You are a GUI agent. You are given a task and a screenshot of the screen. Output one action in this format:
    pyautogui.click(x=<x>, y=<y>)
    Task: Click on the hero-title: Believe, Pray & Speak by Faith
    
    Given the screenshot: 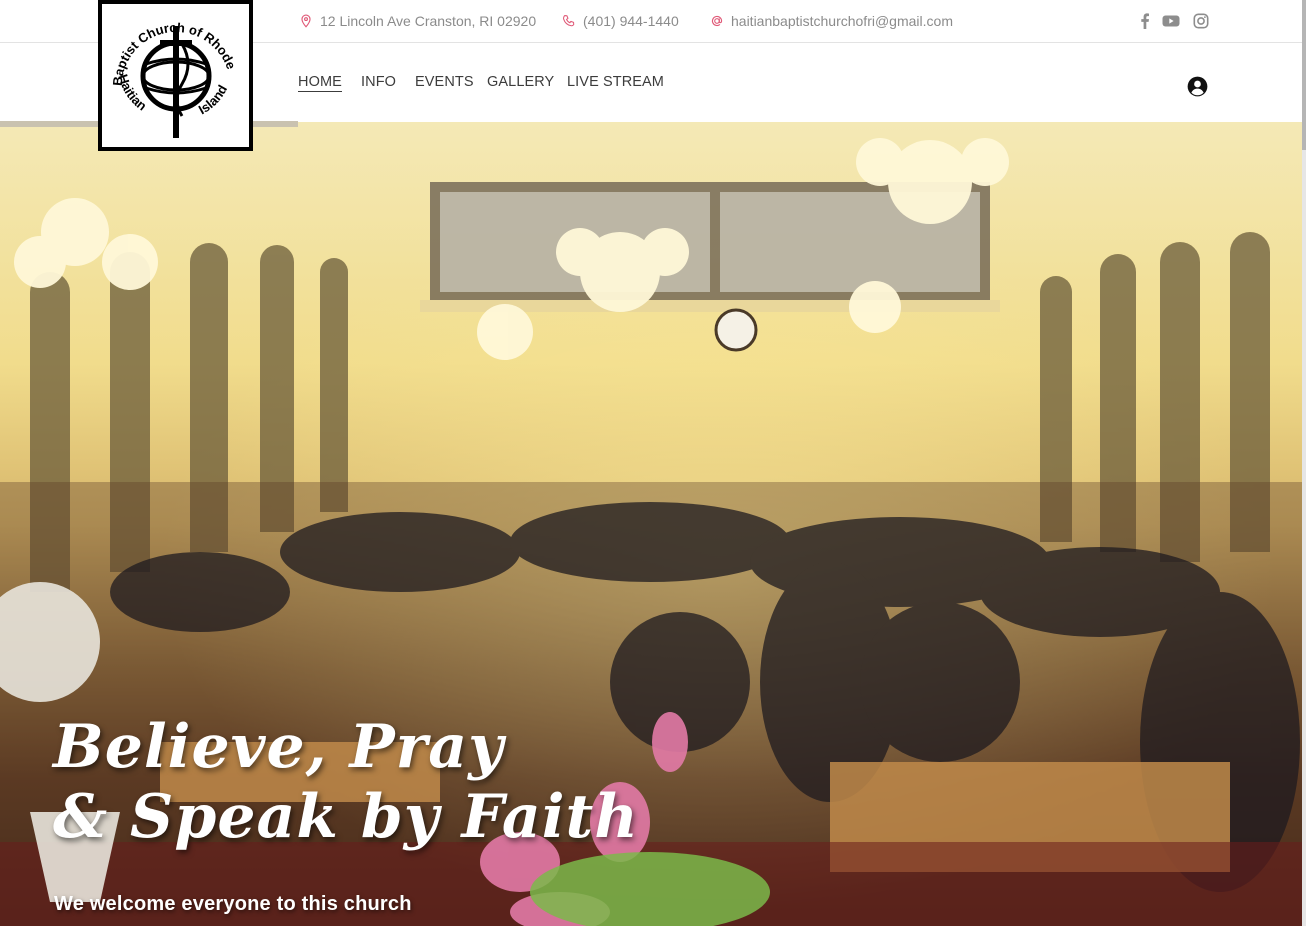 What is the action you would take?
    pyautogui.click(x=346, y=782)
    